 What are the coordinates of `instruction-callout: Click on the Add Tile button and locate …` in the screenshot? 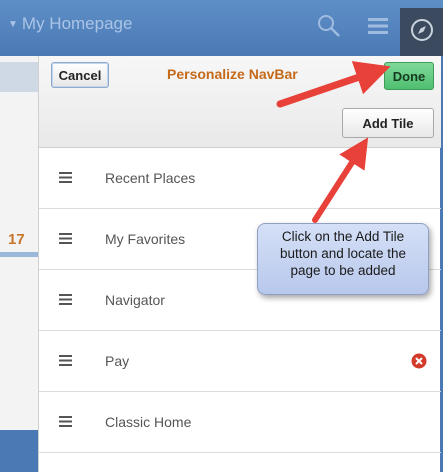 It's located at (343, 259).